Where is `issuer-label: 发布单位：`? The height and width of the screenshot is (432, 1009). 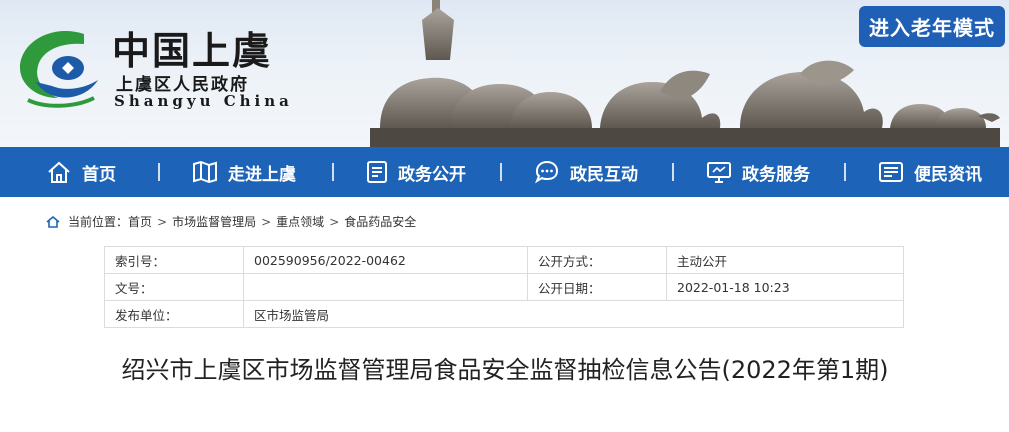 issuer-label: 发布单位： is located at coordinates (174, 314).